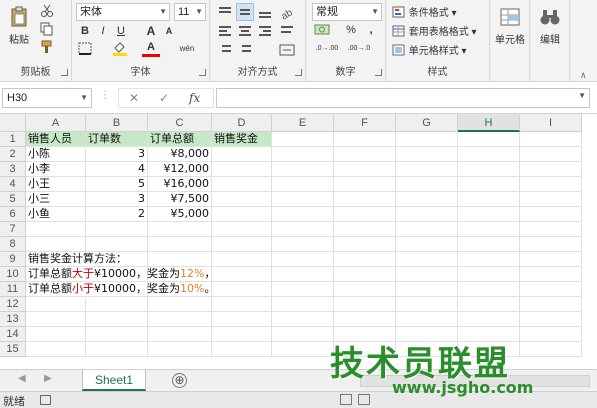  What do you see at coordinates (365, 123) in the screenshot?
I see `column-header-f: F` at bounding box center [365, 123].